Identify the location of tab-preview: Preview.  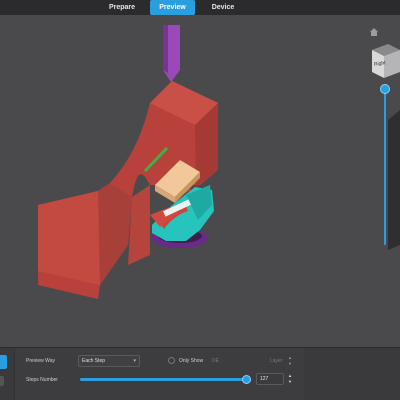
(172, 7).